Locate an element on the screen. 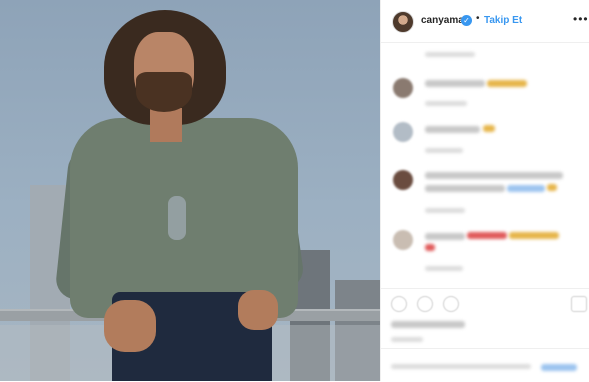 This screenshot has width=589, height=382. beard is located at coordinates (164, 92).